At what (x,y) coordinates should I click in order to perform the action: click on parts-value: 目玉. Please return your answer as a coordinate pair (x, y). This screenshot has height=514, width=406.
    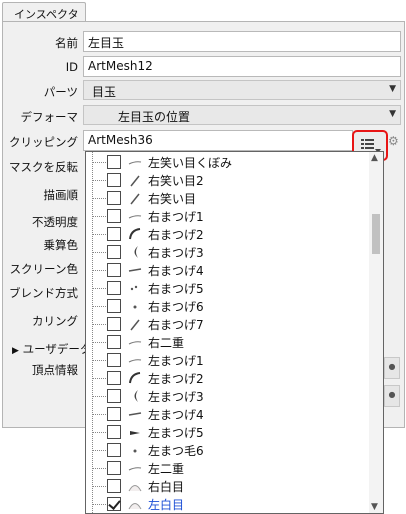
    Looking at the image, I should click on (104, 92).